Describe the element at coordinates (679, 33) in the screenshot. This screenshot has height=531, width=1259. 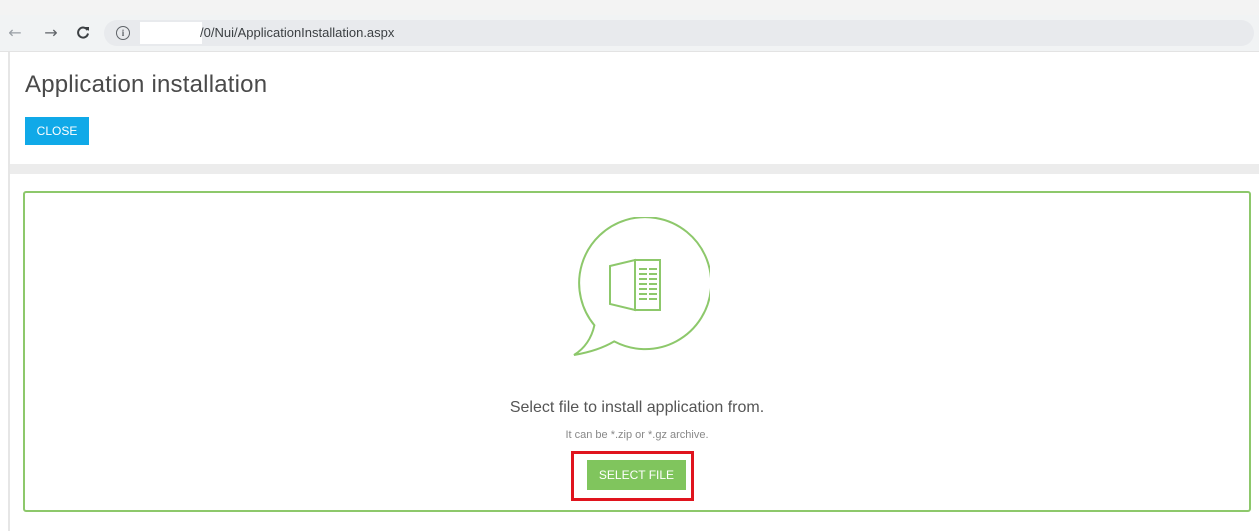
I see `address-bar: i /0/Nui/ApplicationInstallation.aspx` at that location.